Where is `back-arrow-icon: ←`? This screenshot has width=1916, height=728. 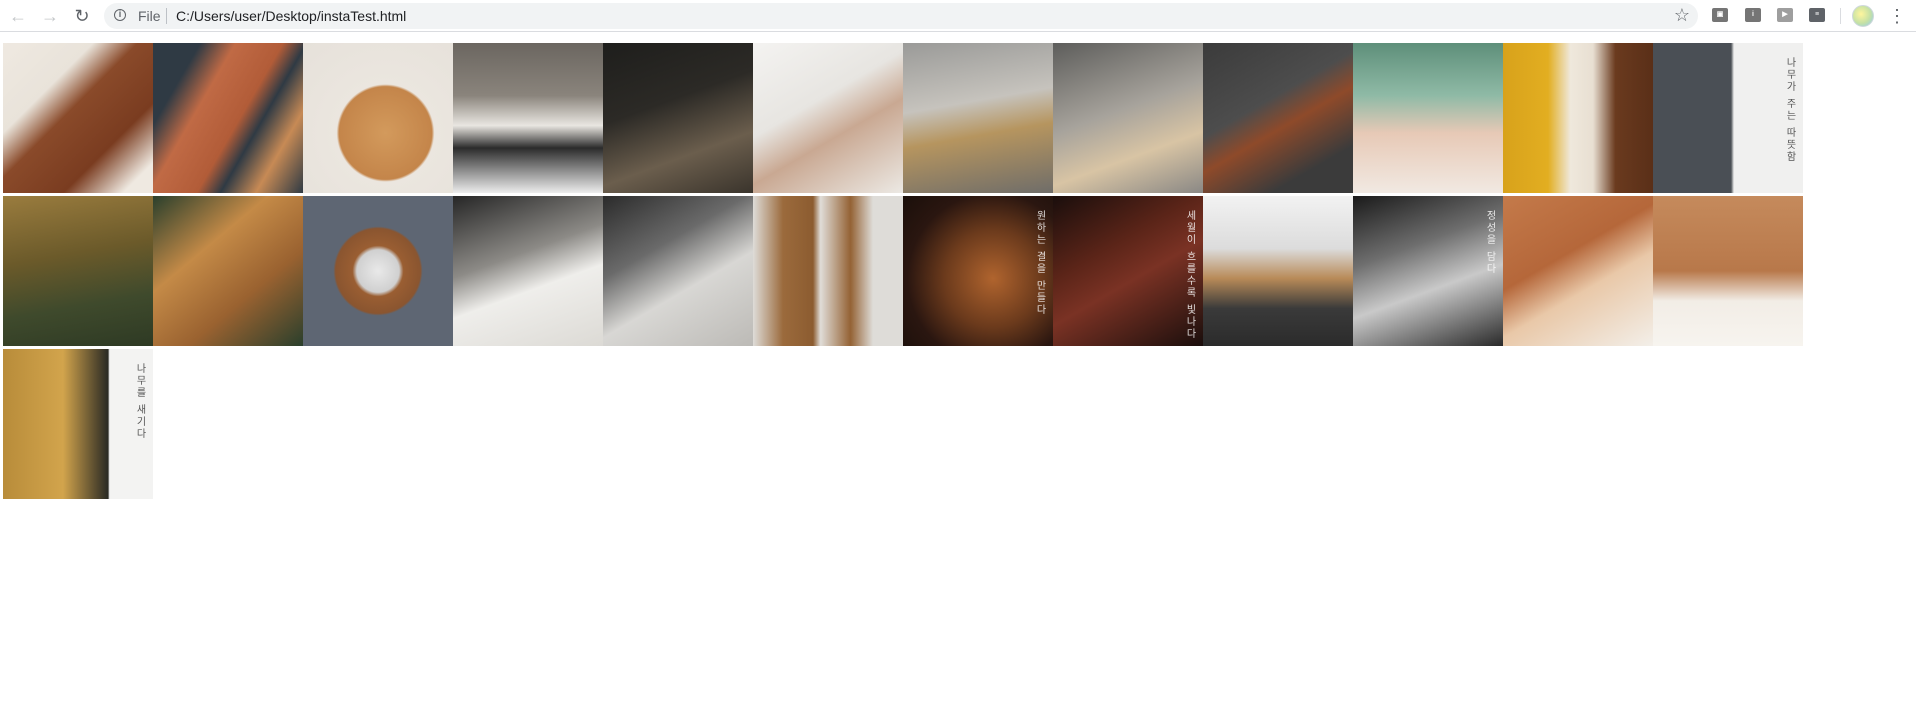
back-arrow-icon: ← is located at coordinates (18, 16).